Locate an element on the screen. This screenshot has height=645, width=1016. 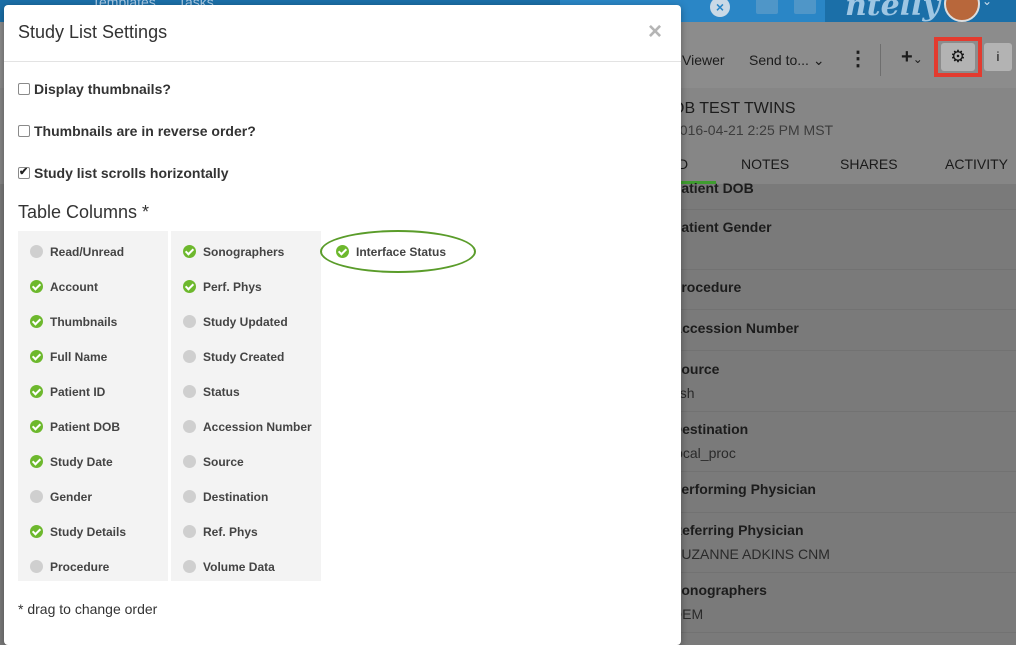
patient-name: OB TEST TWINS is located at coordinates (734, 108).